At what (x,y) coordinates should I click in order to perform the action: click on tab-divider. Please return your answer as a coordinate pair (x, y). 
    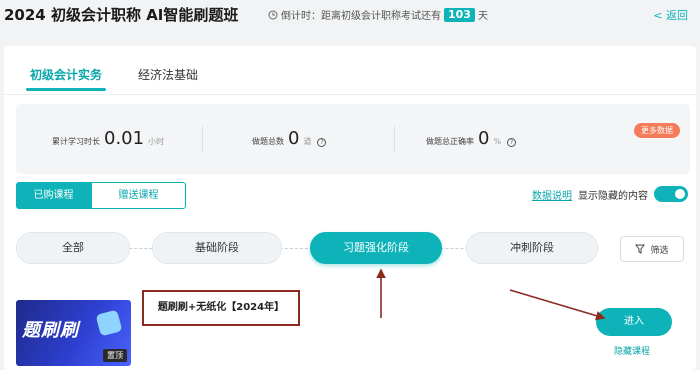
    Looking at the image, I should click on (350, 94).